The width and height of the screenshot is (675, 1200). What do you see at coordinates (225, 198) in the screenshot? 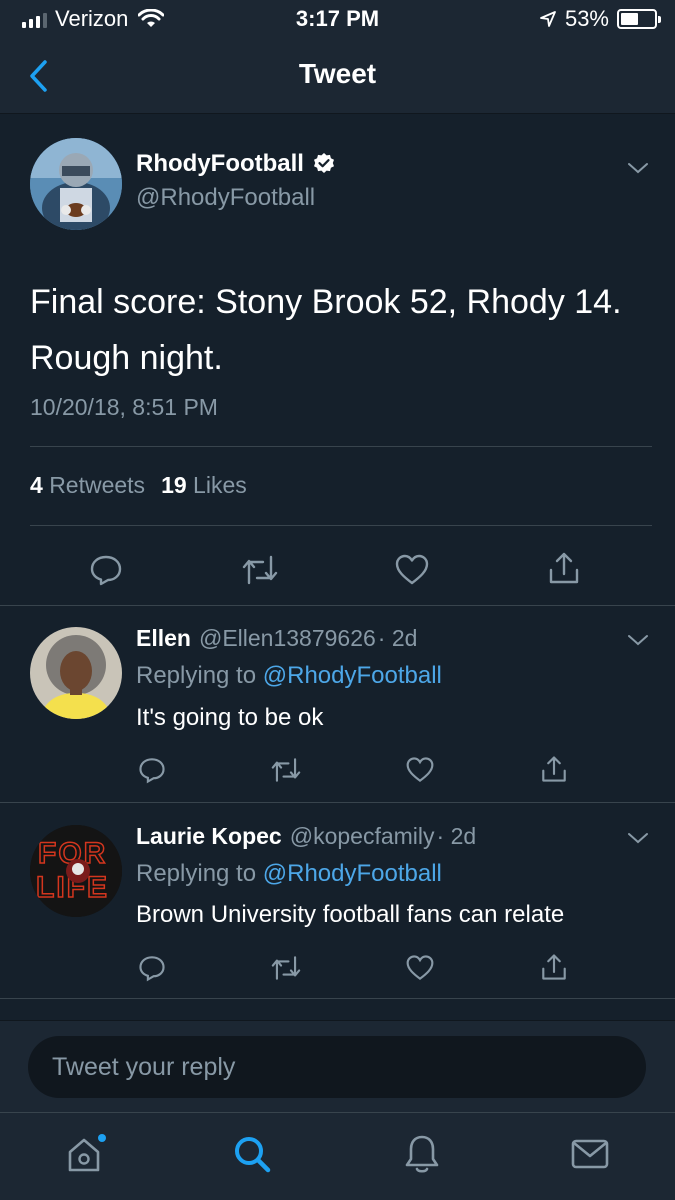
I see `author-handle: @RhodyFootball` at bounding box center [225, 198].